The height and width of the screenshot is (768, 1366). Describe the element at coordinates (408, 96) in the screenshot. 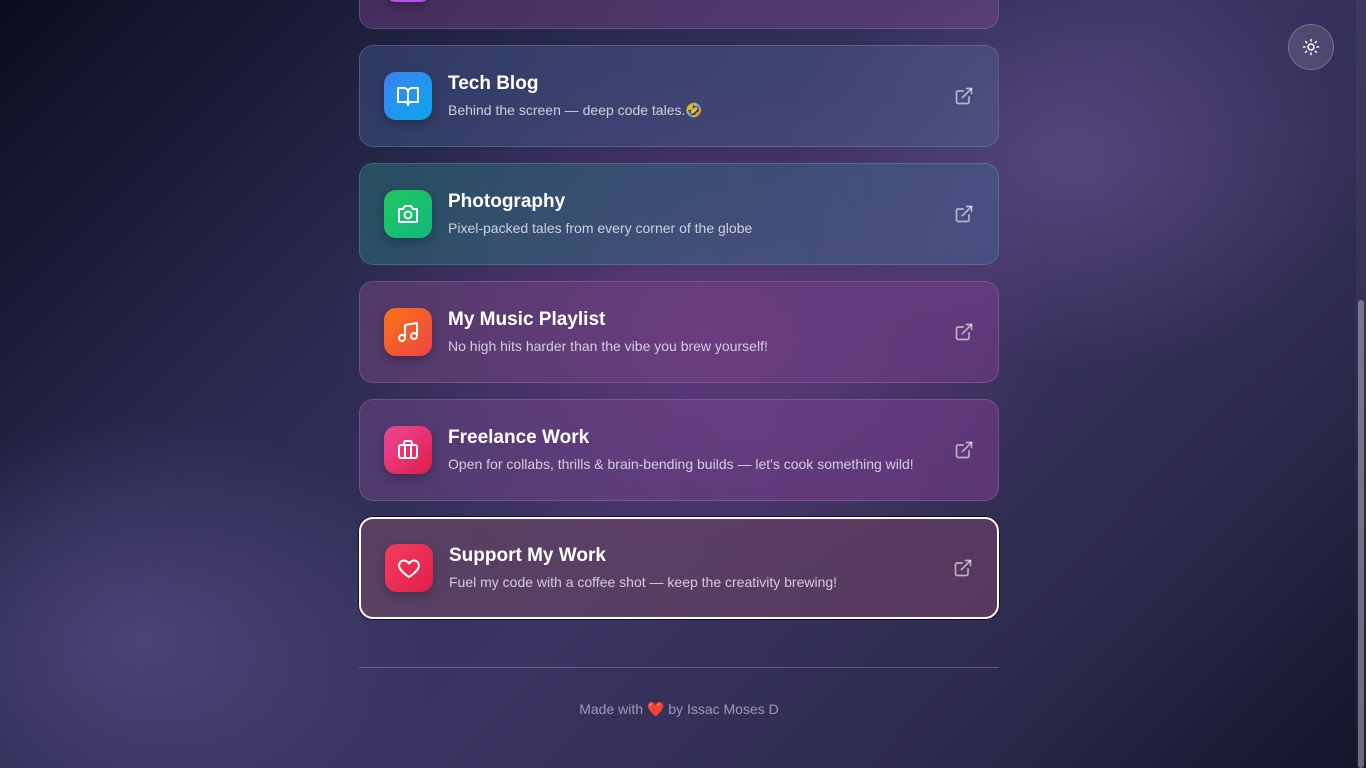

I see `book-open-icon` at that location.